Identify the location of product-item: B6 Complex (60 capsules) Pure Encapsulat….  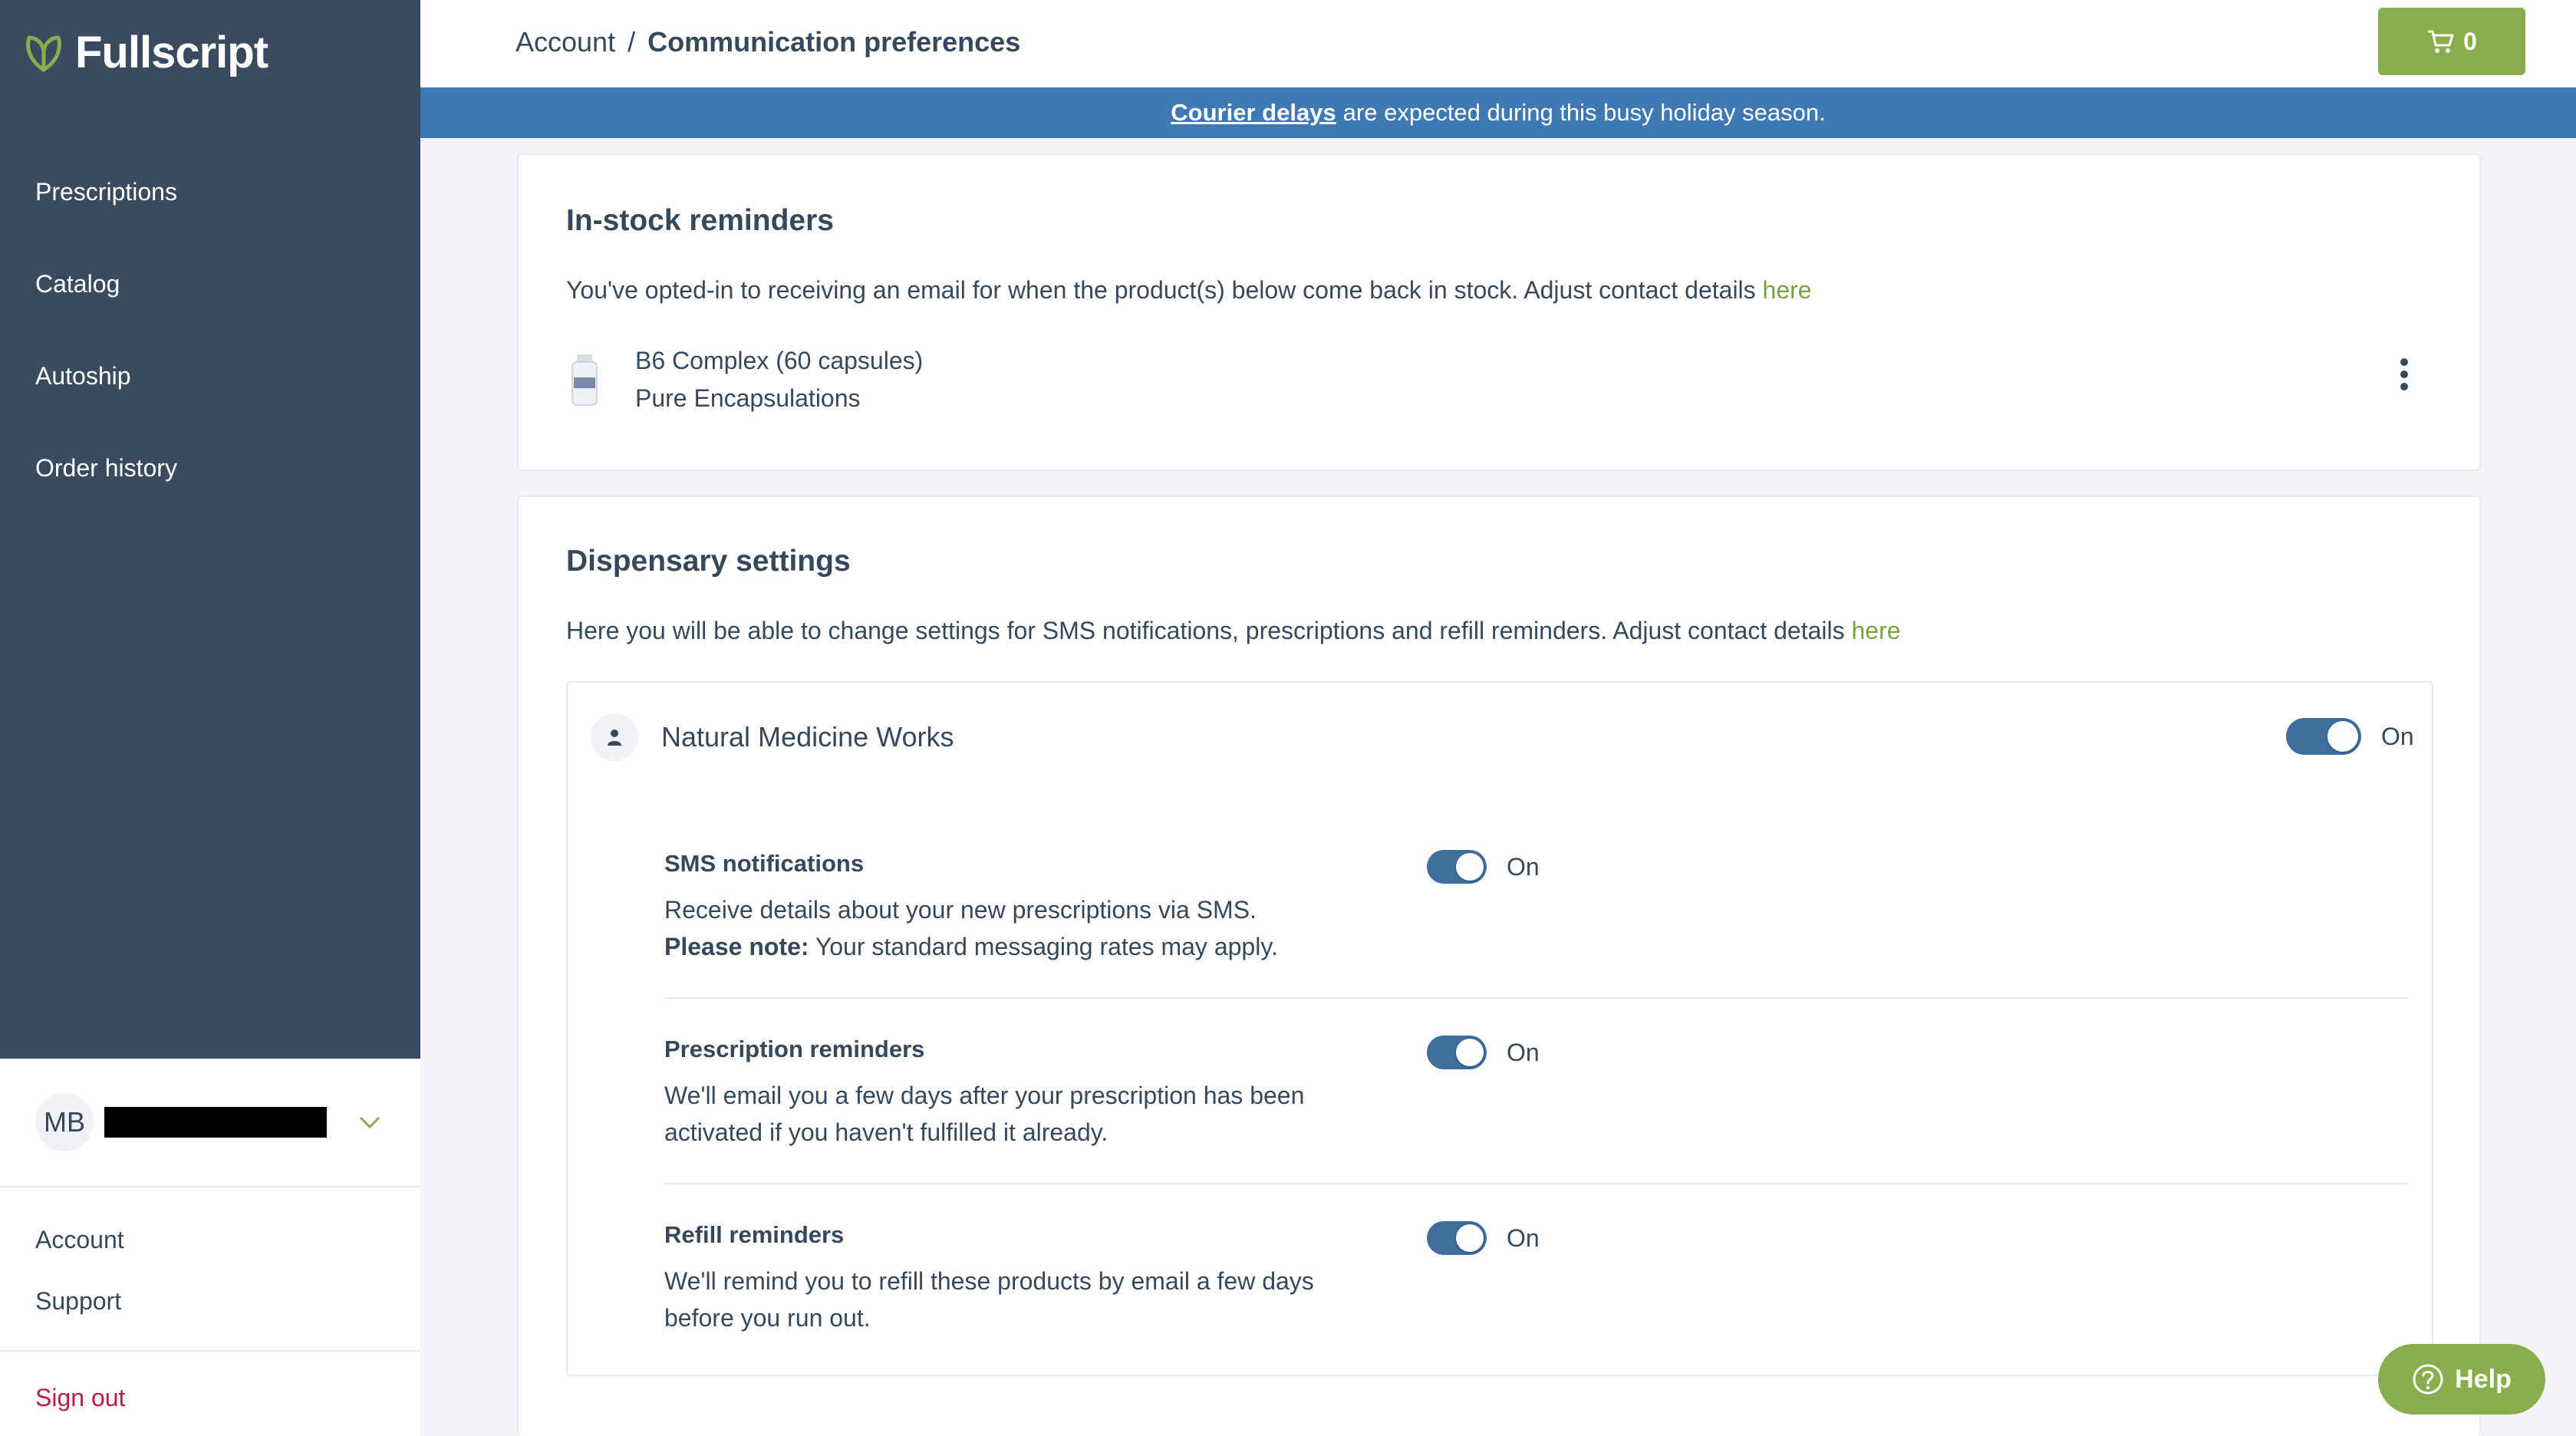
(744, 380).